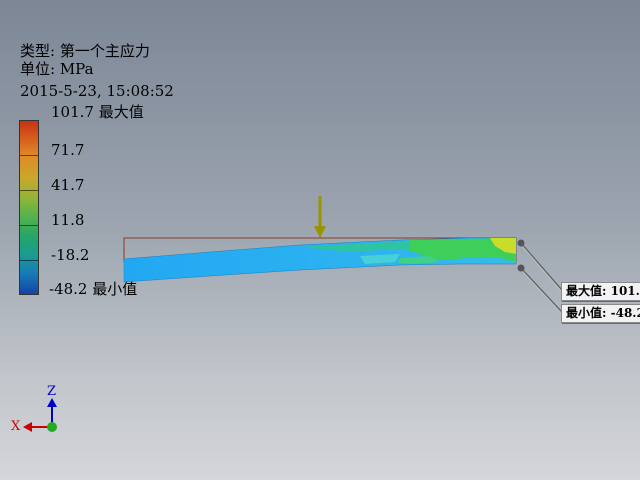 This screenshot has height=480, width=640. I want to click on load-arrow, so click(320, 217).